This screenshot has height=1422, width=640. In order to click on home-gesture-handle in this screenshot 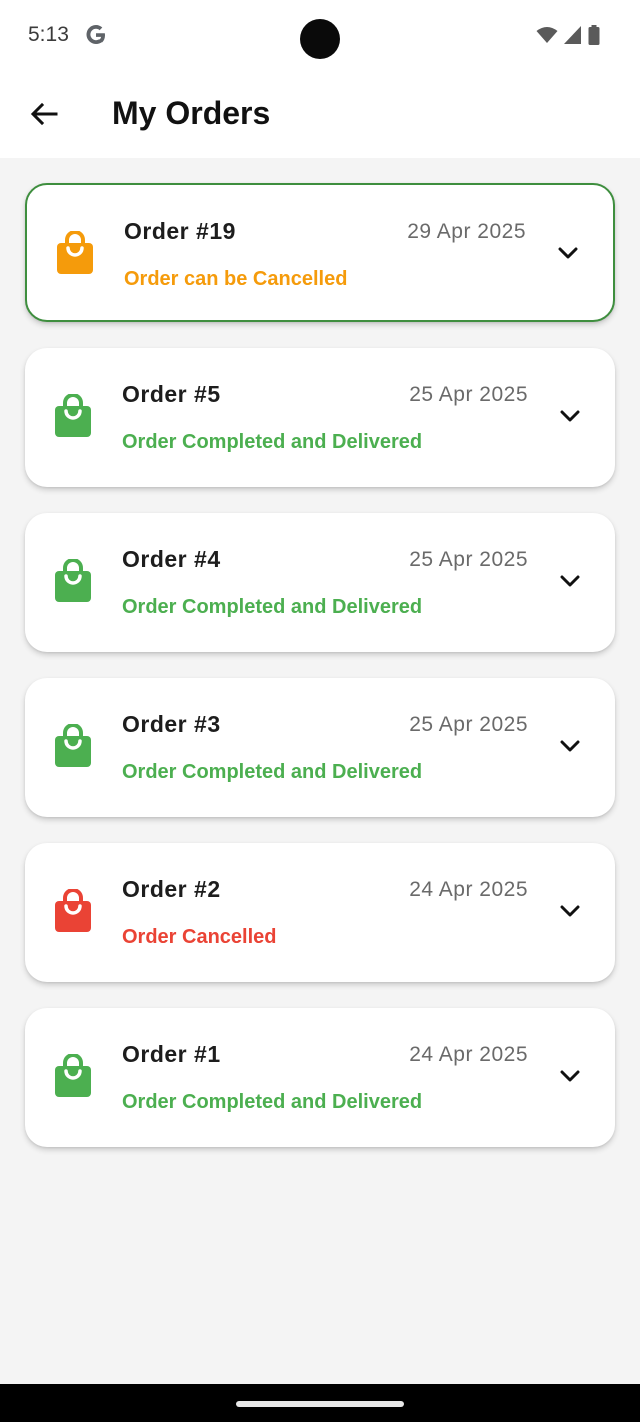, I will do `click(320, 1404)`.